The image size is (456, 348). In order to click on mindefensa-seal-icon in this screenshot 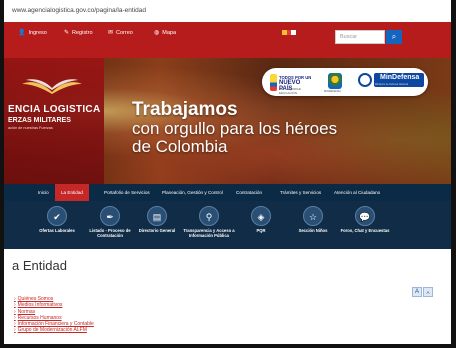, I will do `click(365, 80)`.